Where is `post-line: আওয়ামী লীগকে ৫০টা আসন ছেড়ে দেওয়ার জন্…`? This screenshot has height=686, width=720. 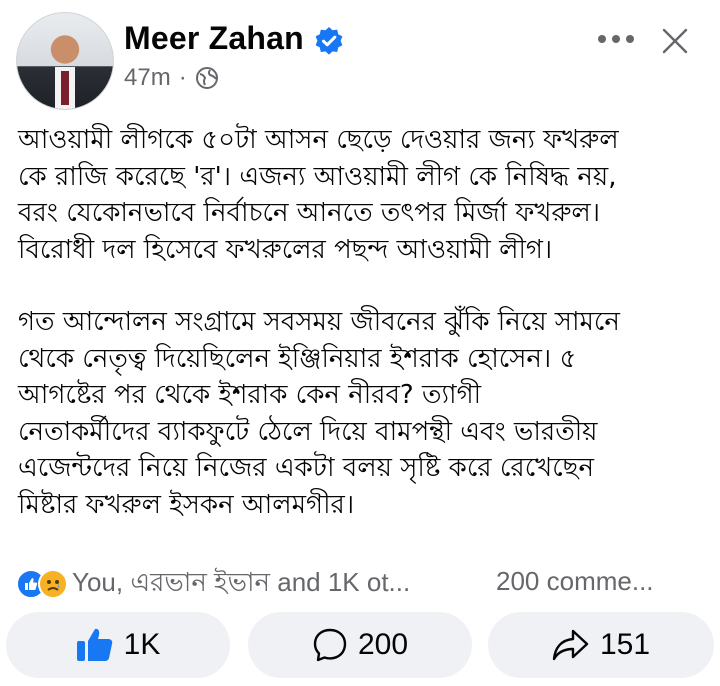 post-line: আওয়ামী লীগকে ৫০টা আসন ছেড়ে দেওয়ার জন্… is located at coordinates (318, 140).